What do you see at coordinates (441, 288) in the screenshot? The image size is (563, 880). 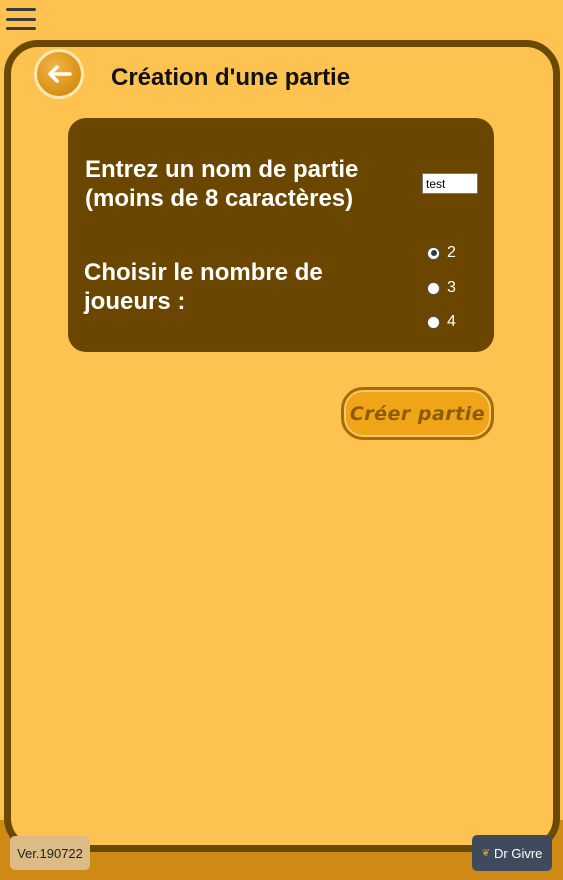 I see `player-option-3: 3` at bounding box center [441, 288].